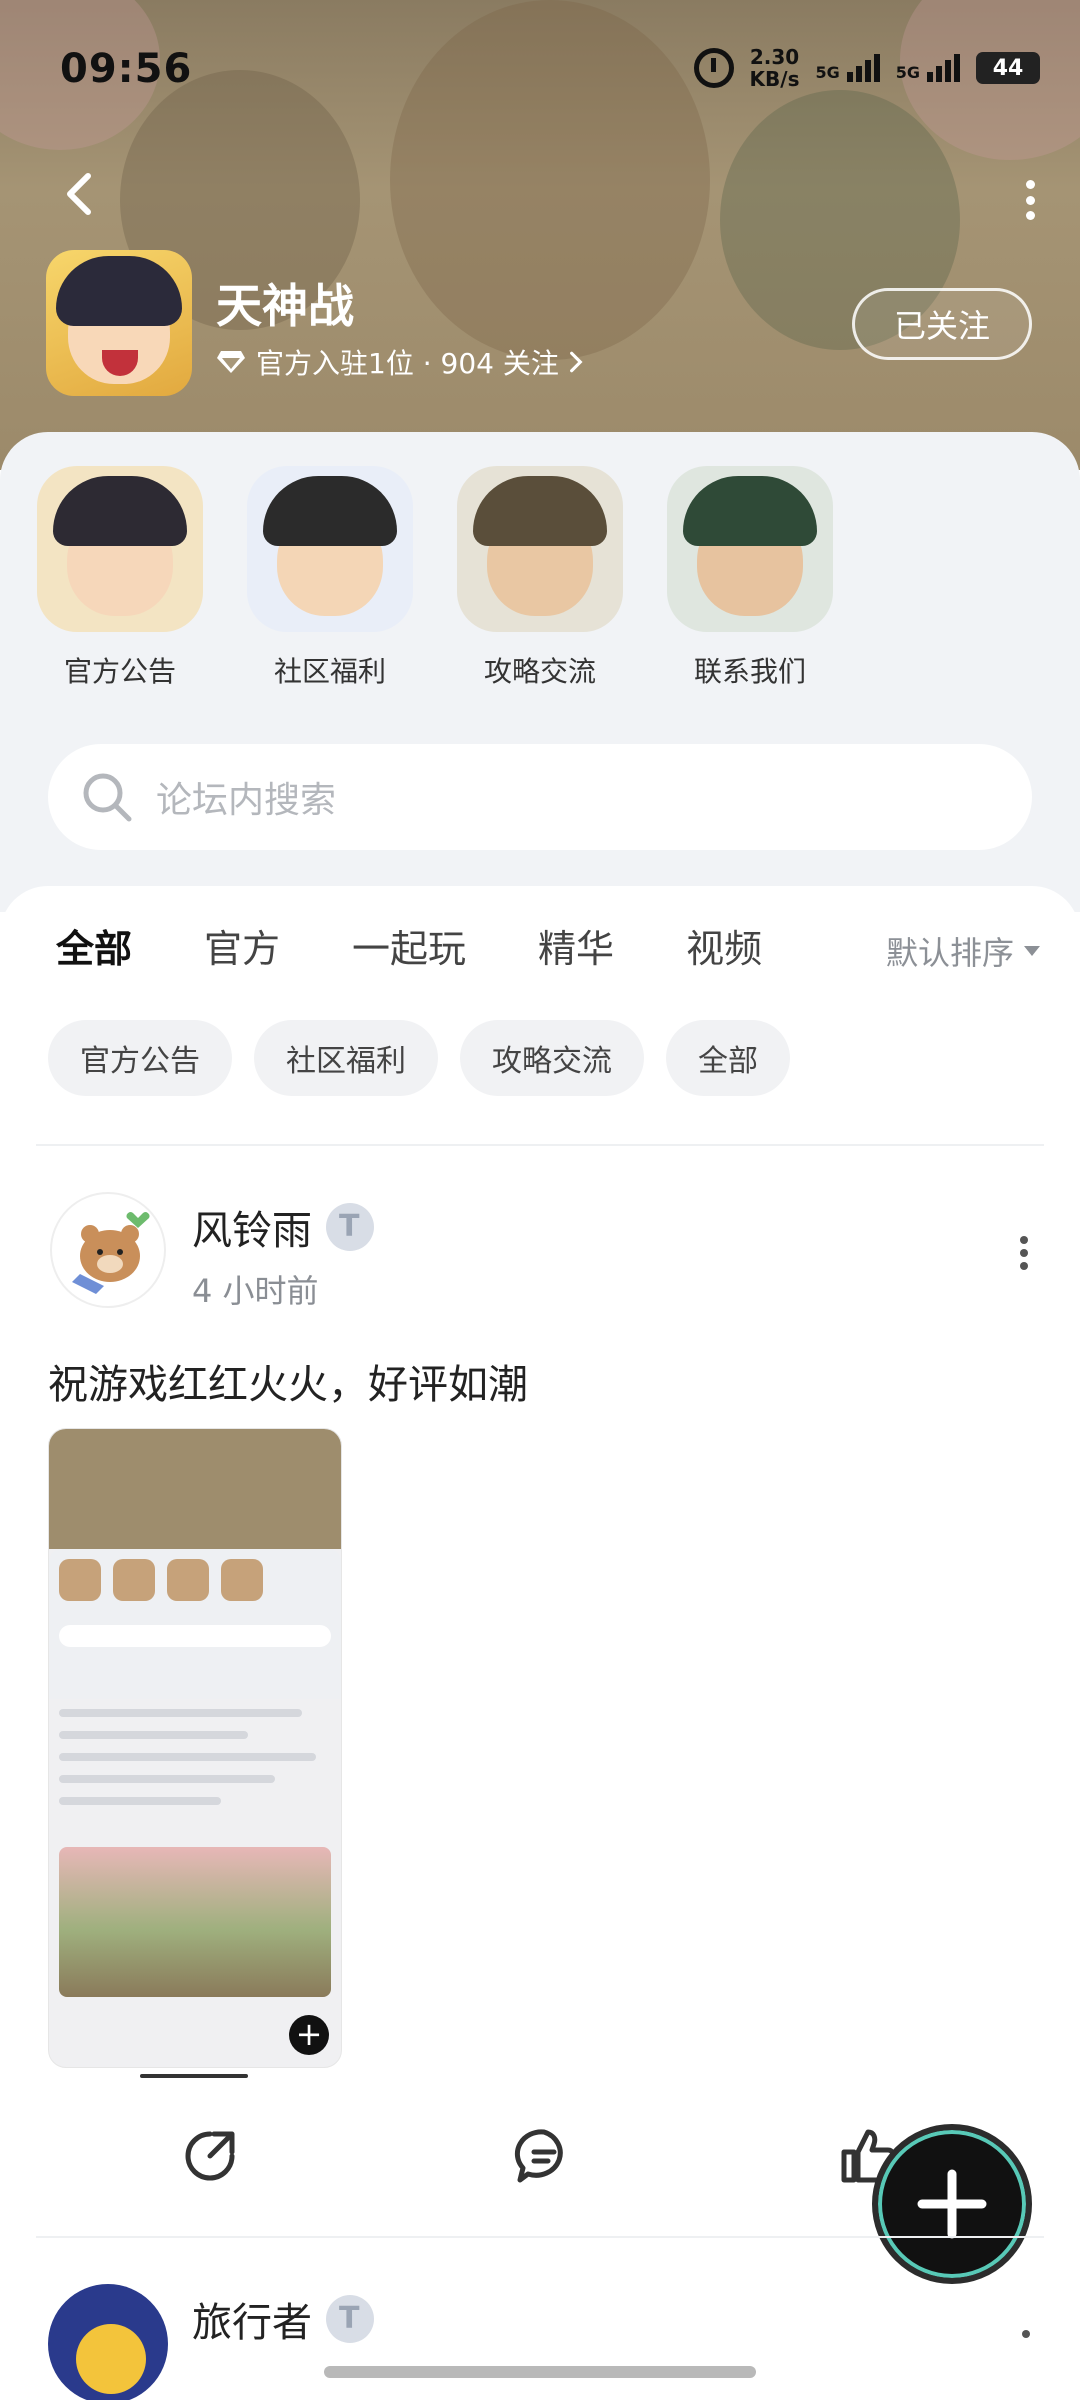 The image size is (1080, 2400). I want to click on create-post-button, so click(952, 2204).